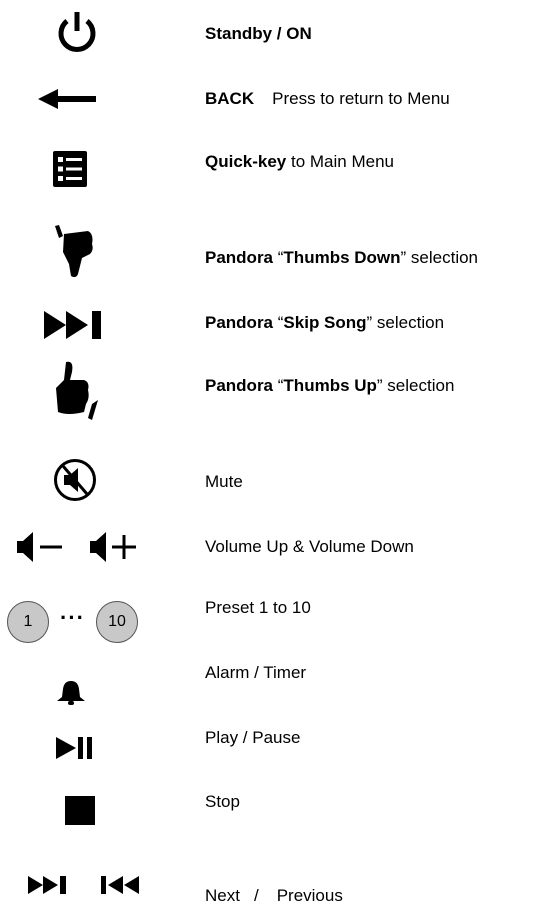 Image resolution: width=539 pixels, height=908 pixels. I want to click on previous-icon, so click(120, 885).